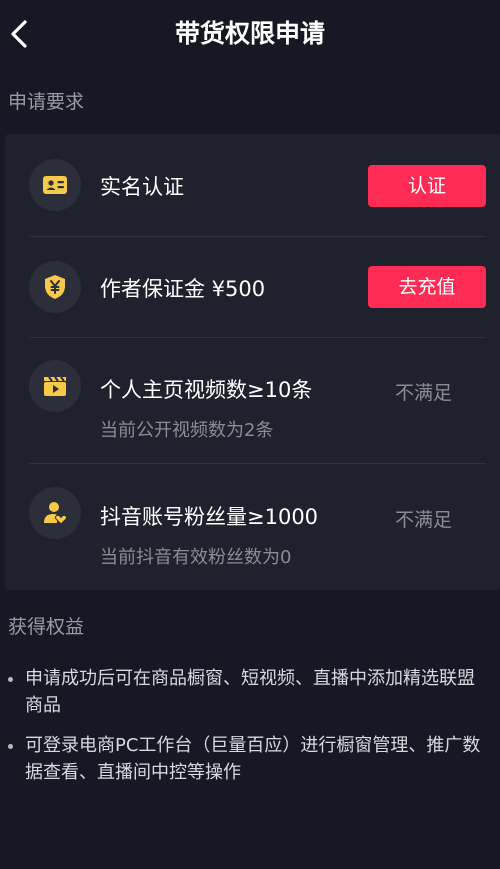  Describe the element at coordinates (196, 557) in the screenshot. I see `requirement-subtitle: 当前抖音有效粉丝数为0` at that location.